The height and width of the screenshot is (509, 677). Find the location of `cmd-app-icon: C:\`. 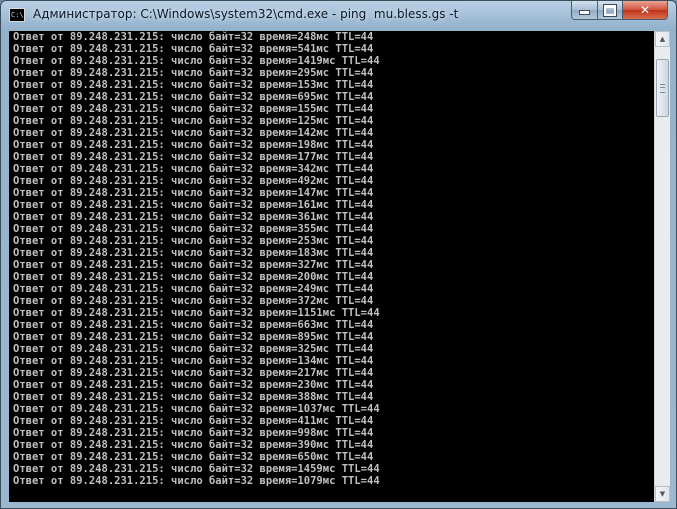

cmd-app-icon: C:\ is located at coordinates (17, 15).